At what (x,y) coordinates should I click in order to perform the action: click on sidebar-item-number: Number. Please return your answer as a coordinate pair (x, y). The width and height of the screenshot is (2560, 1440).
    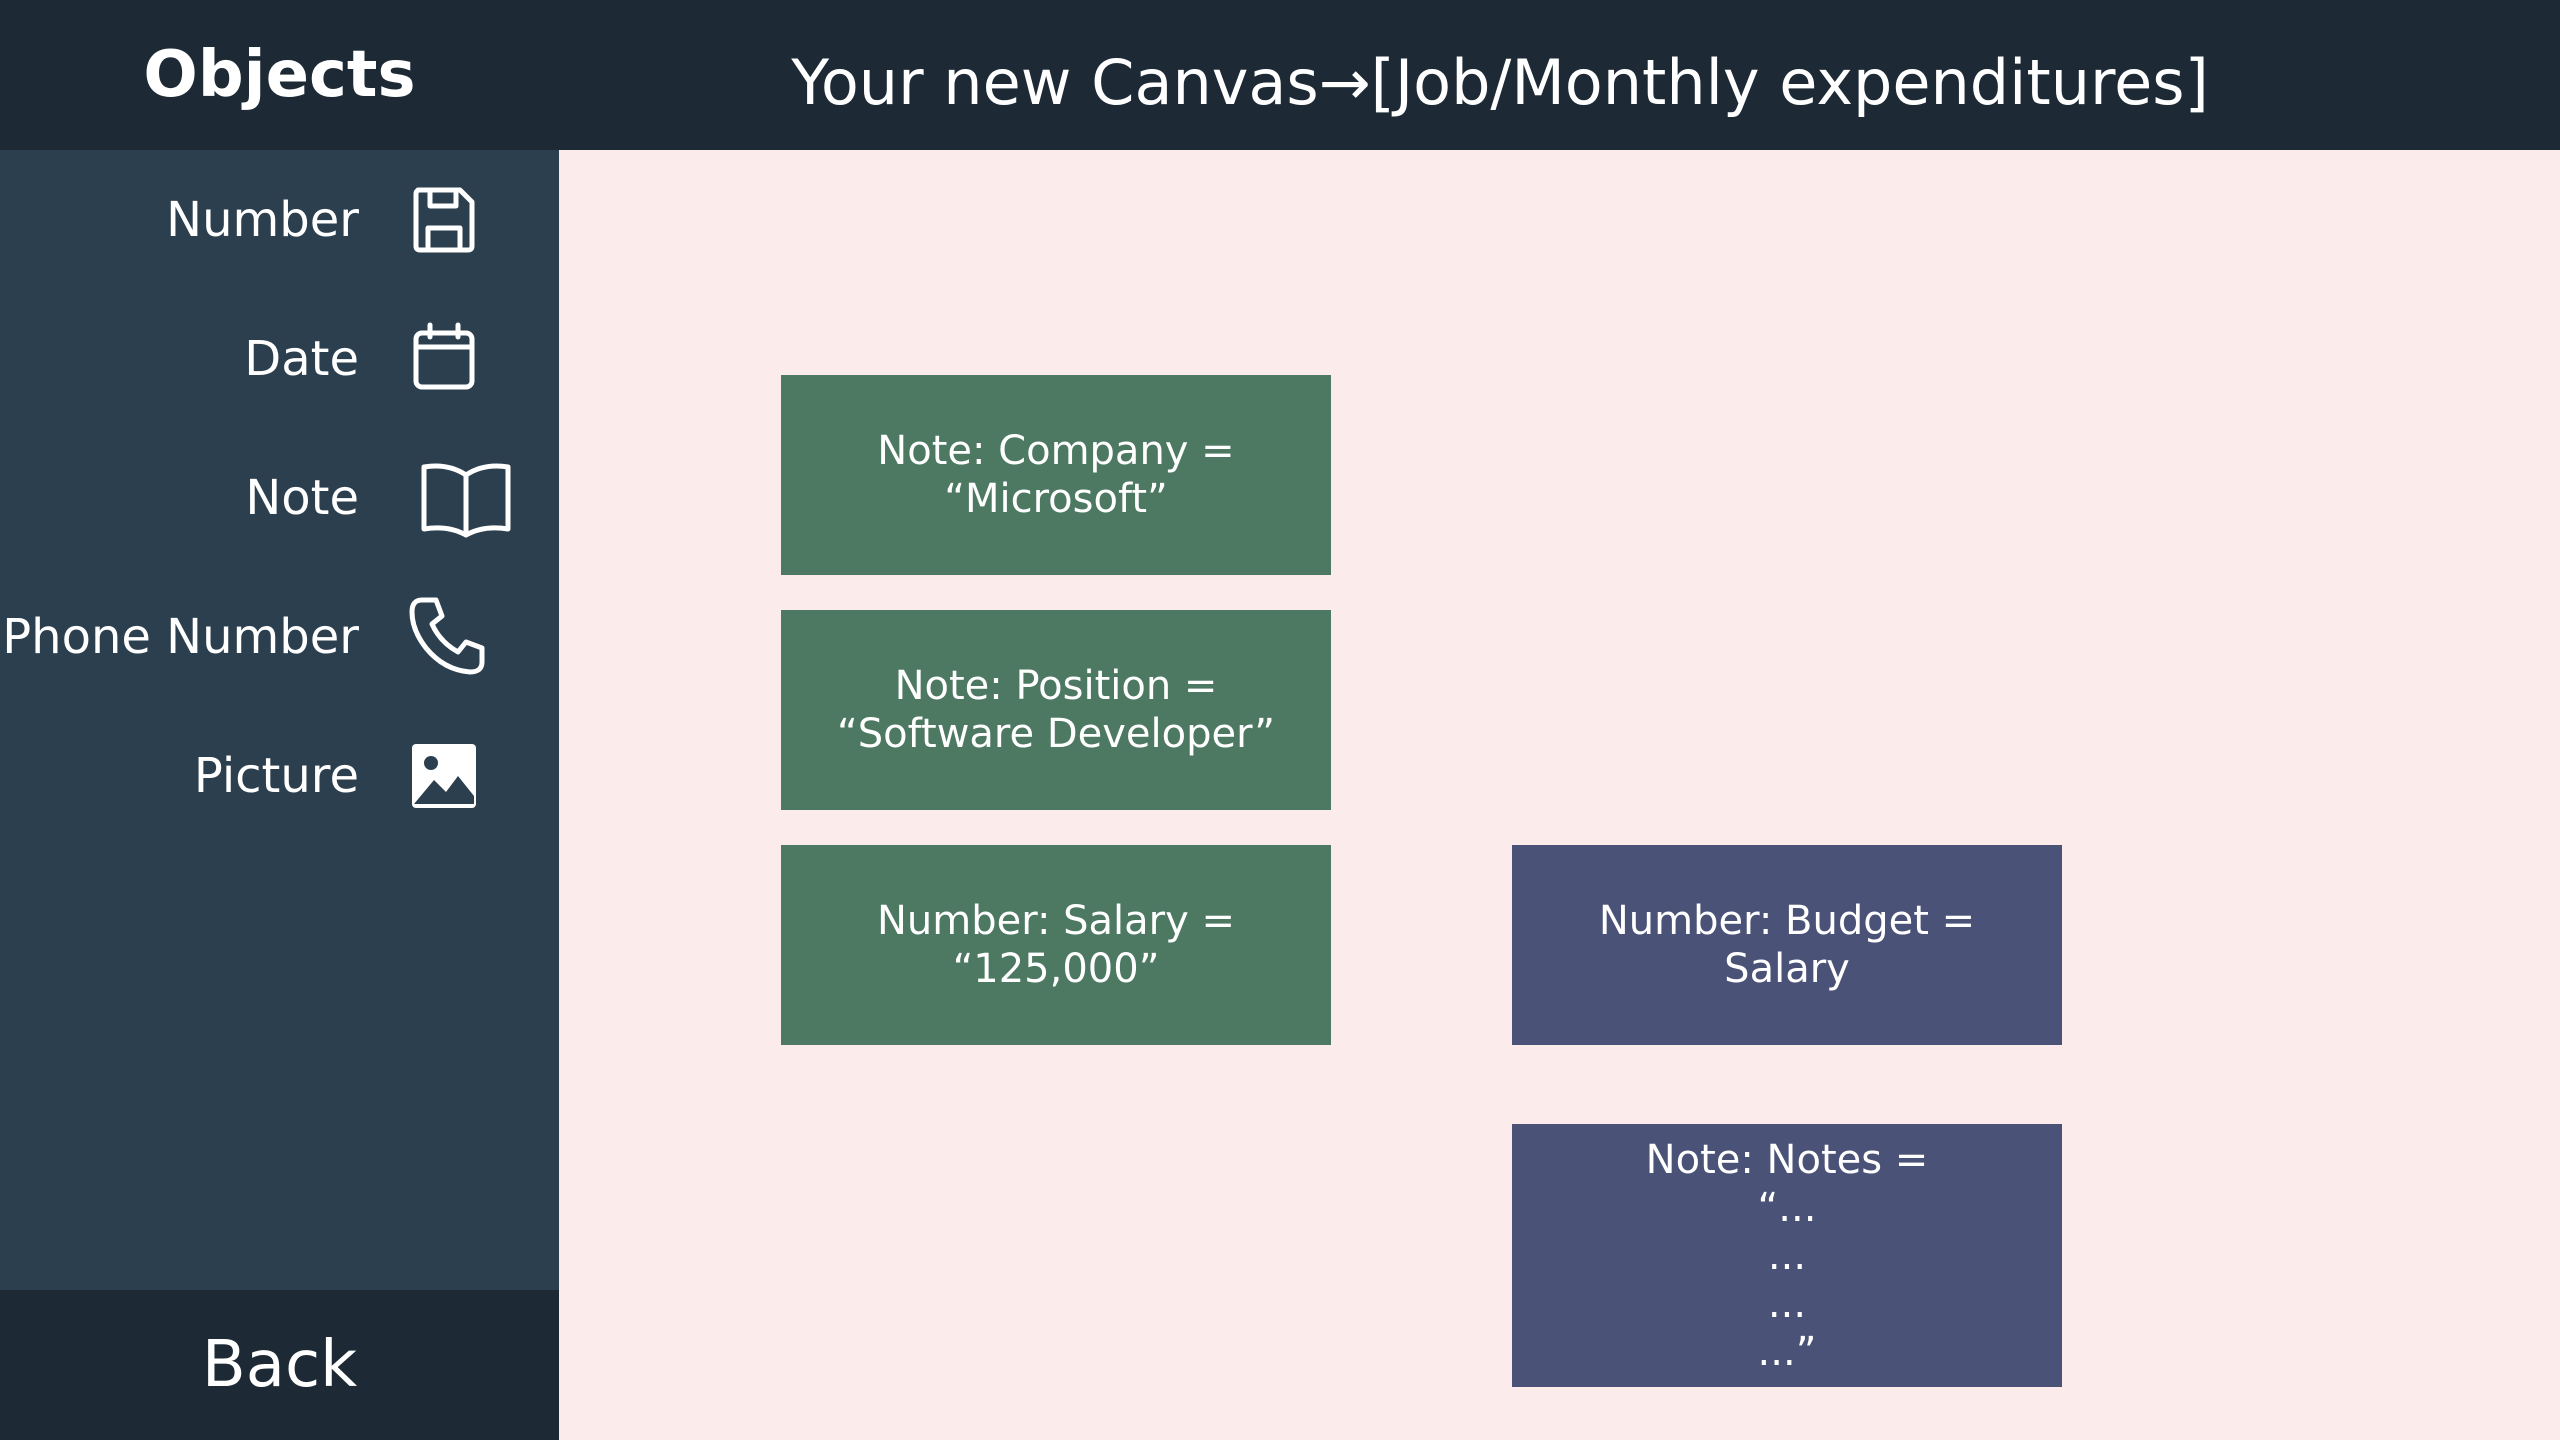
    Looking at the image, I should click on (279, 220).